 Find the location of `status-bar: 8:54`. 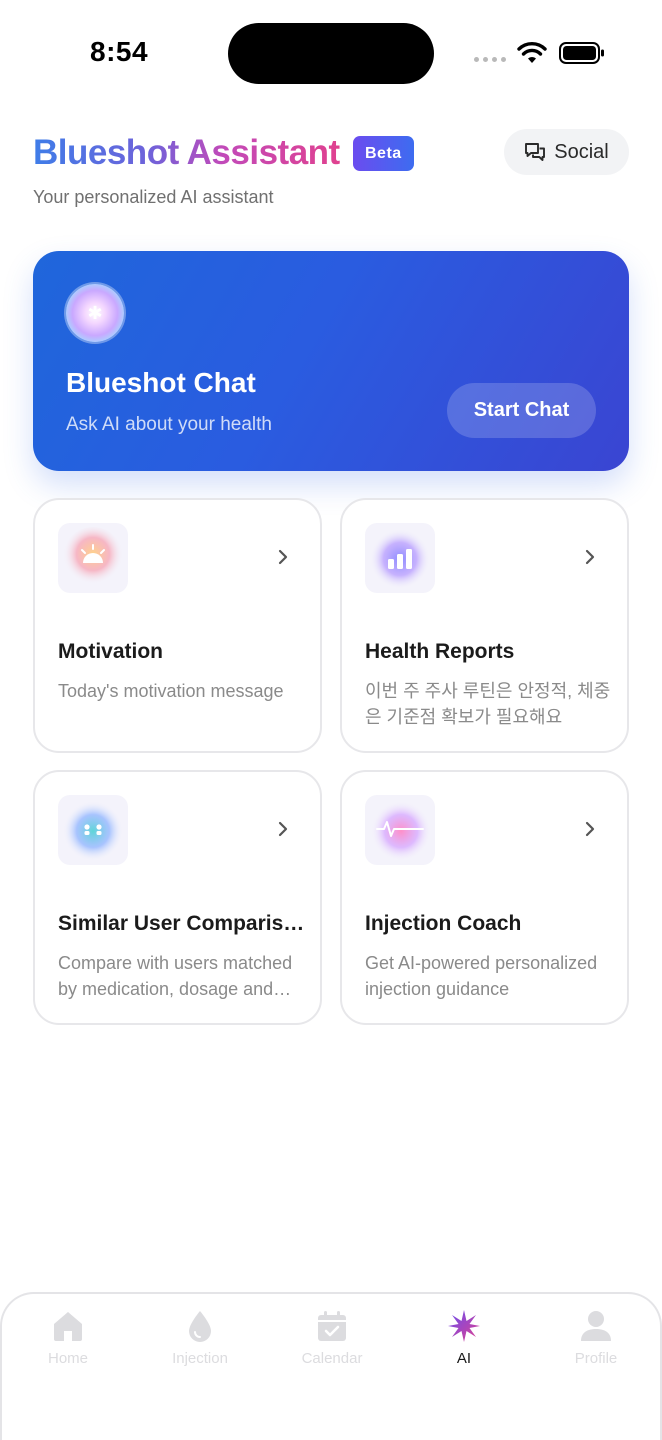

status-bar: 8:54 is located at coordinates (331, 50).